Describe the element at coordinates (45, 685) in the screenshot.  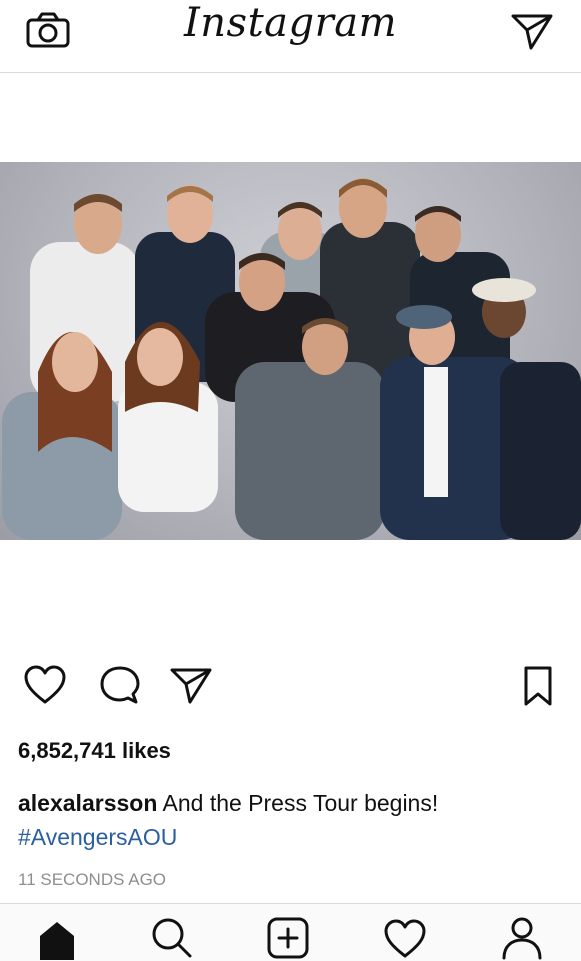
I see `heart-icon` at that location.